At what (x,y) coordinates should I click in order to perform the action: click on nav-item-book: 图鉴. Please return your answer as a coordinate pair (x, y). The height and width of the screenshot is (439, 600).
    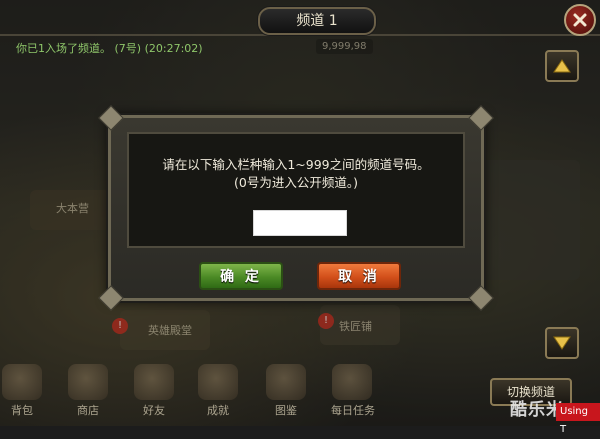
    Looking at the image, I should click on (286, 393).